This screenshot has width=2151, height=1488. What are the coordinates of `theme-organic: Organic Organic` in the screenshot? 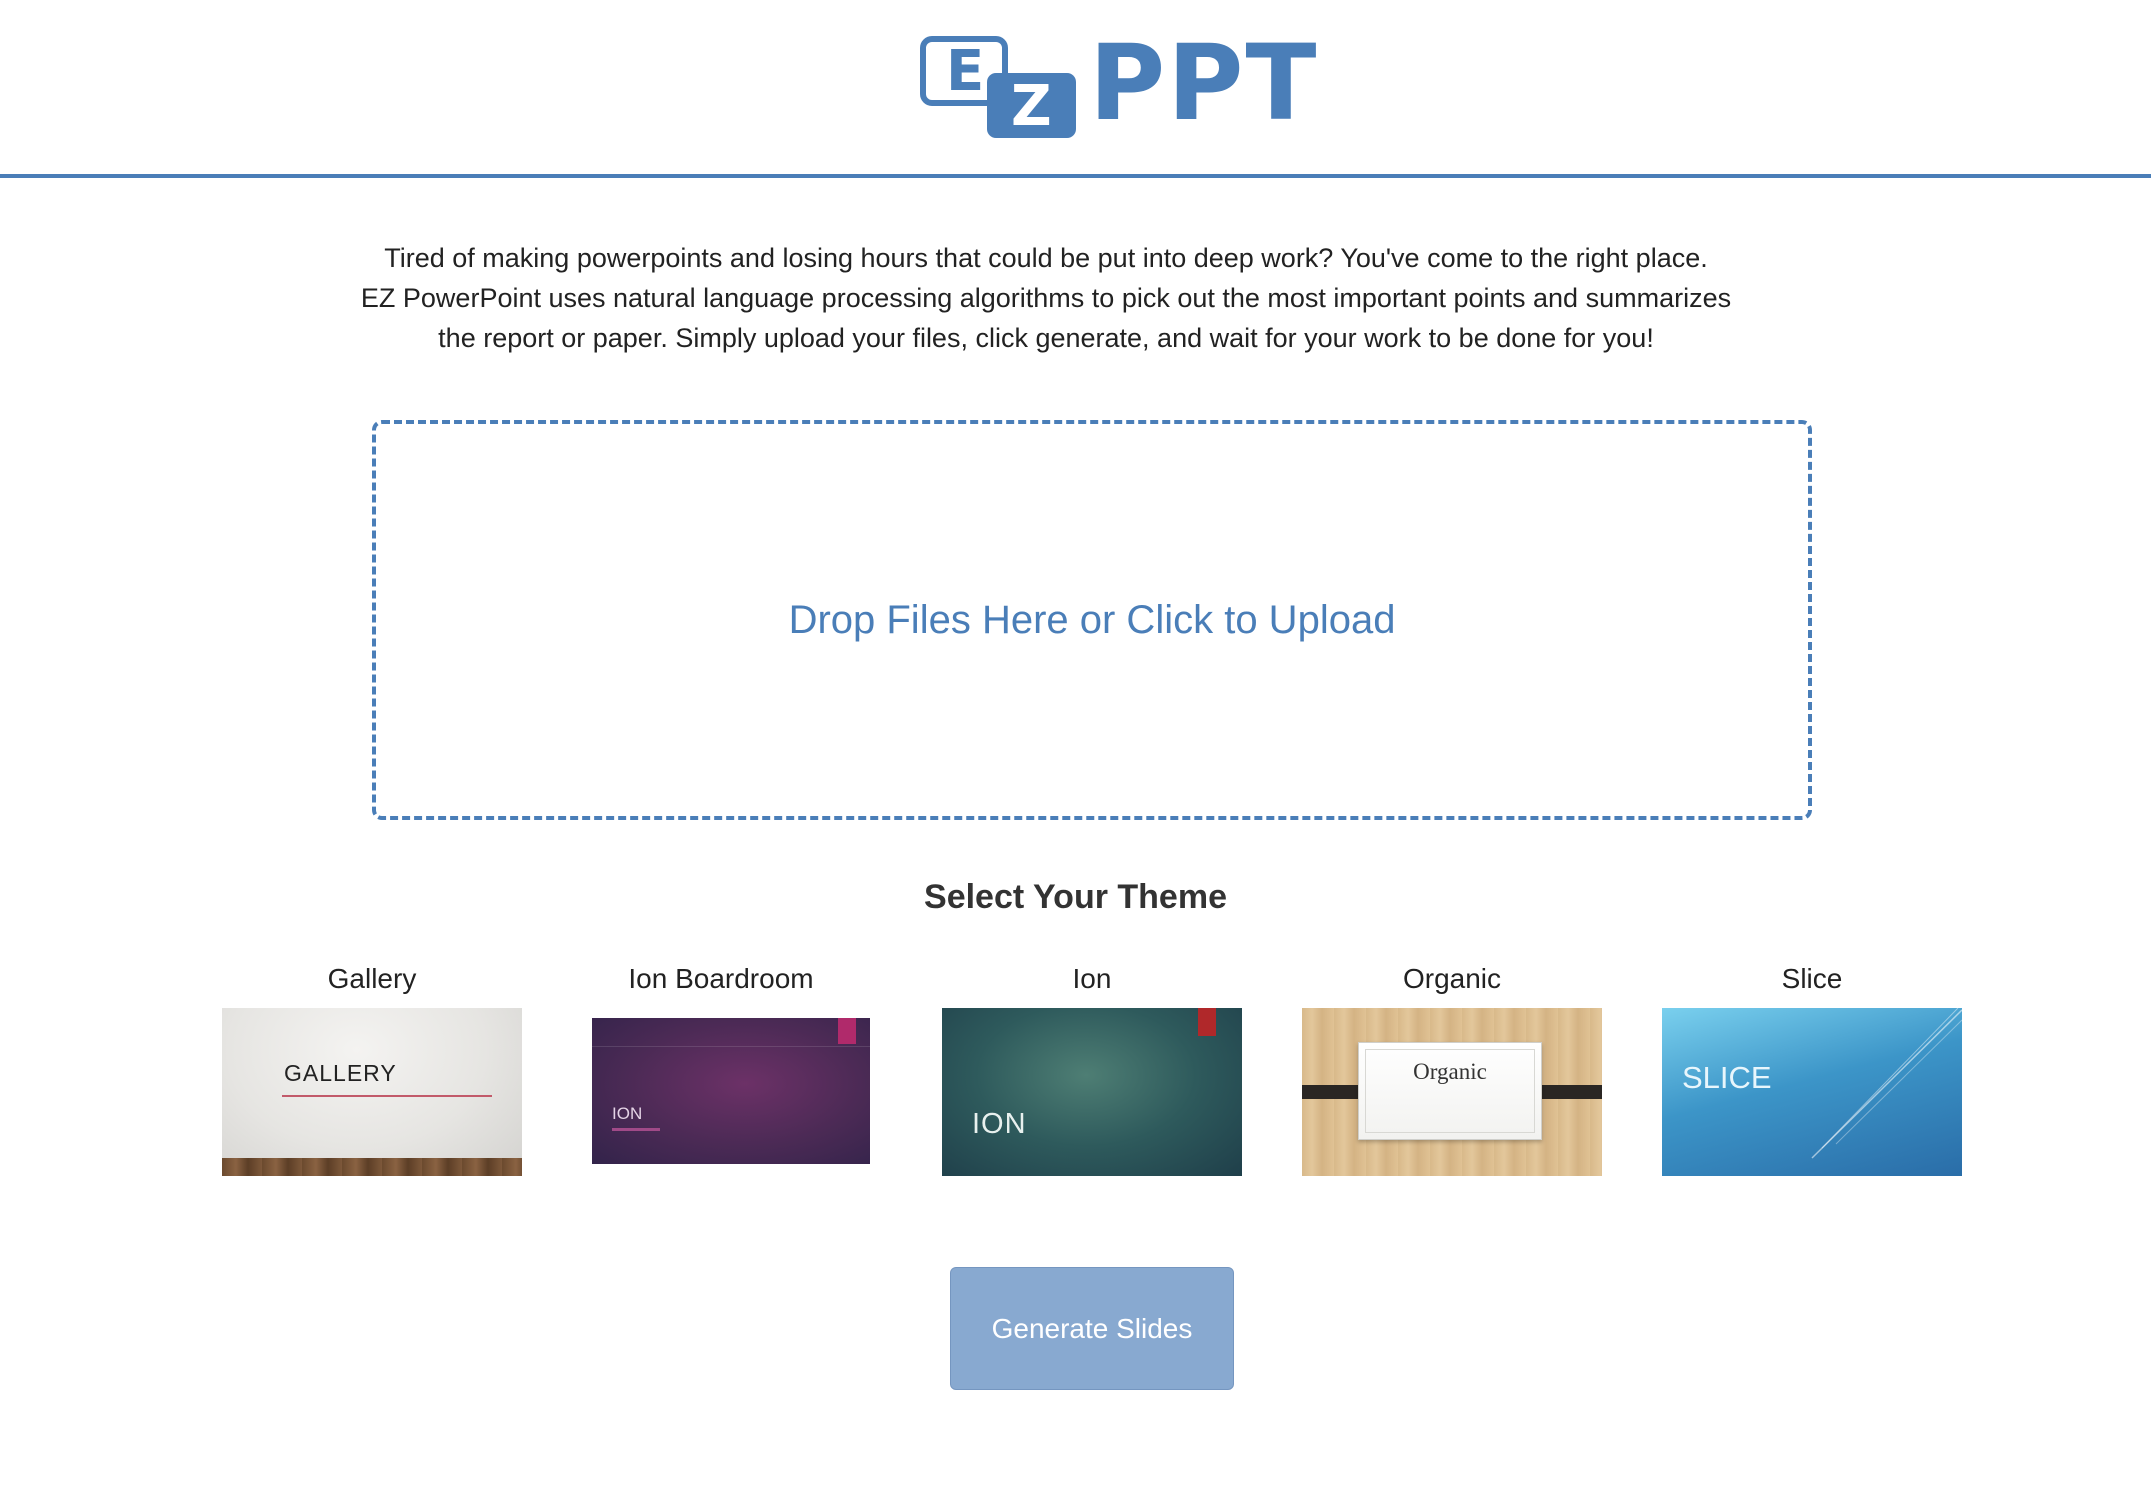 It's located at (1452, 1072).